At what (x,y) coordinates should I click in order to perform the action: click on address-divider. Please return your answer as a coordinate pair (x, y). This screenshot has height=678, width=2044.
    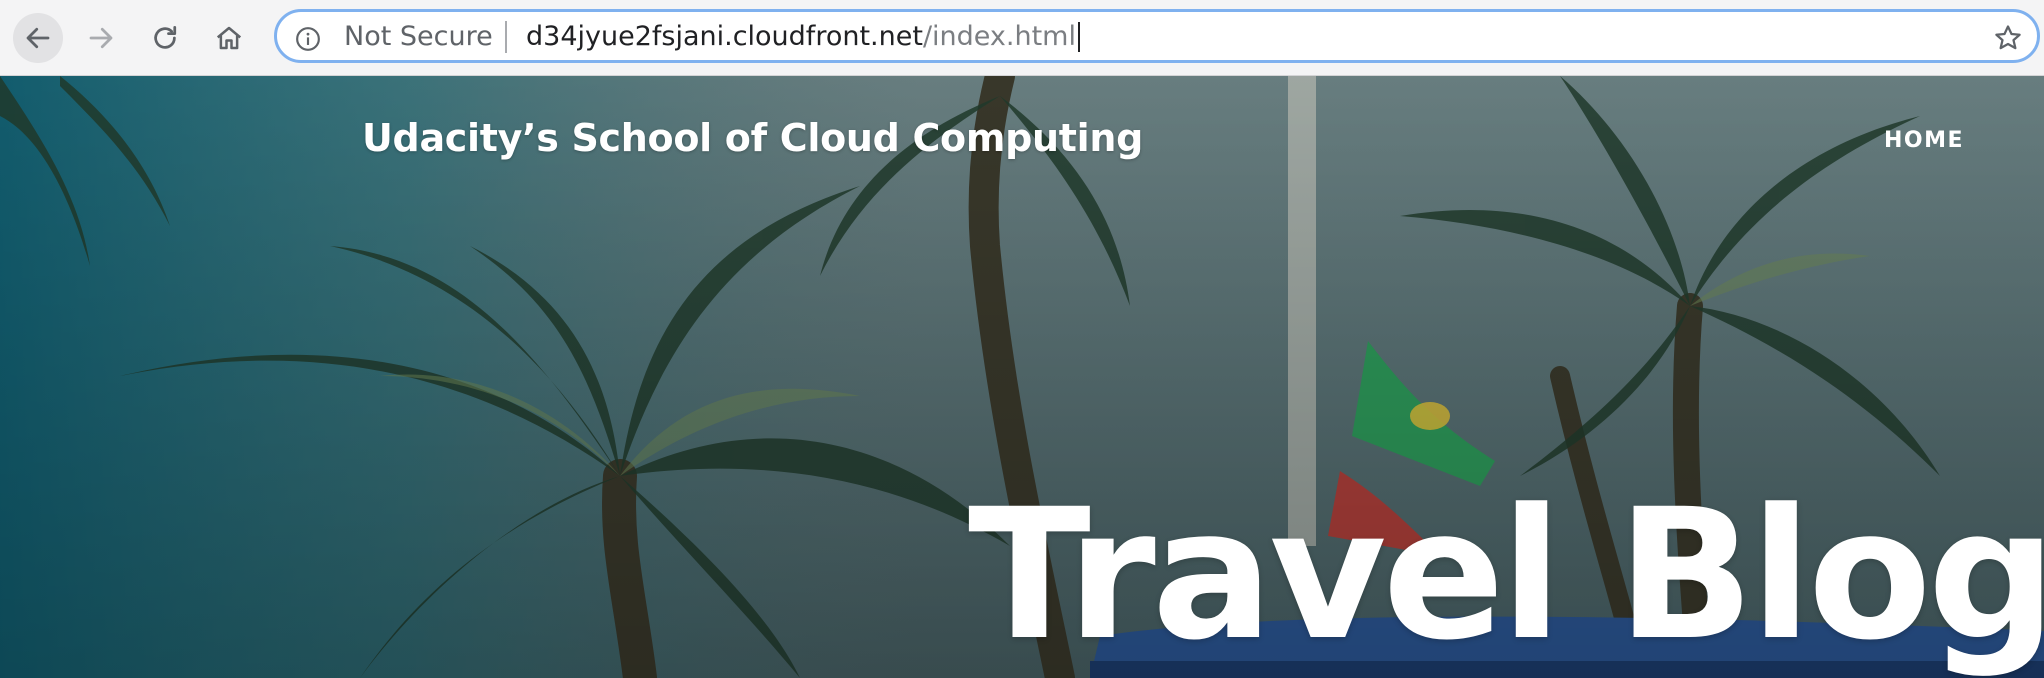
    Looking at the image, I should click on (506, 37).